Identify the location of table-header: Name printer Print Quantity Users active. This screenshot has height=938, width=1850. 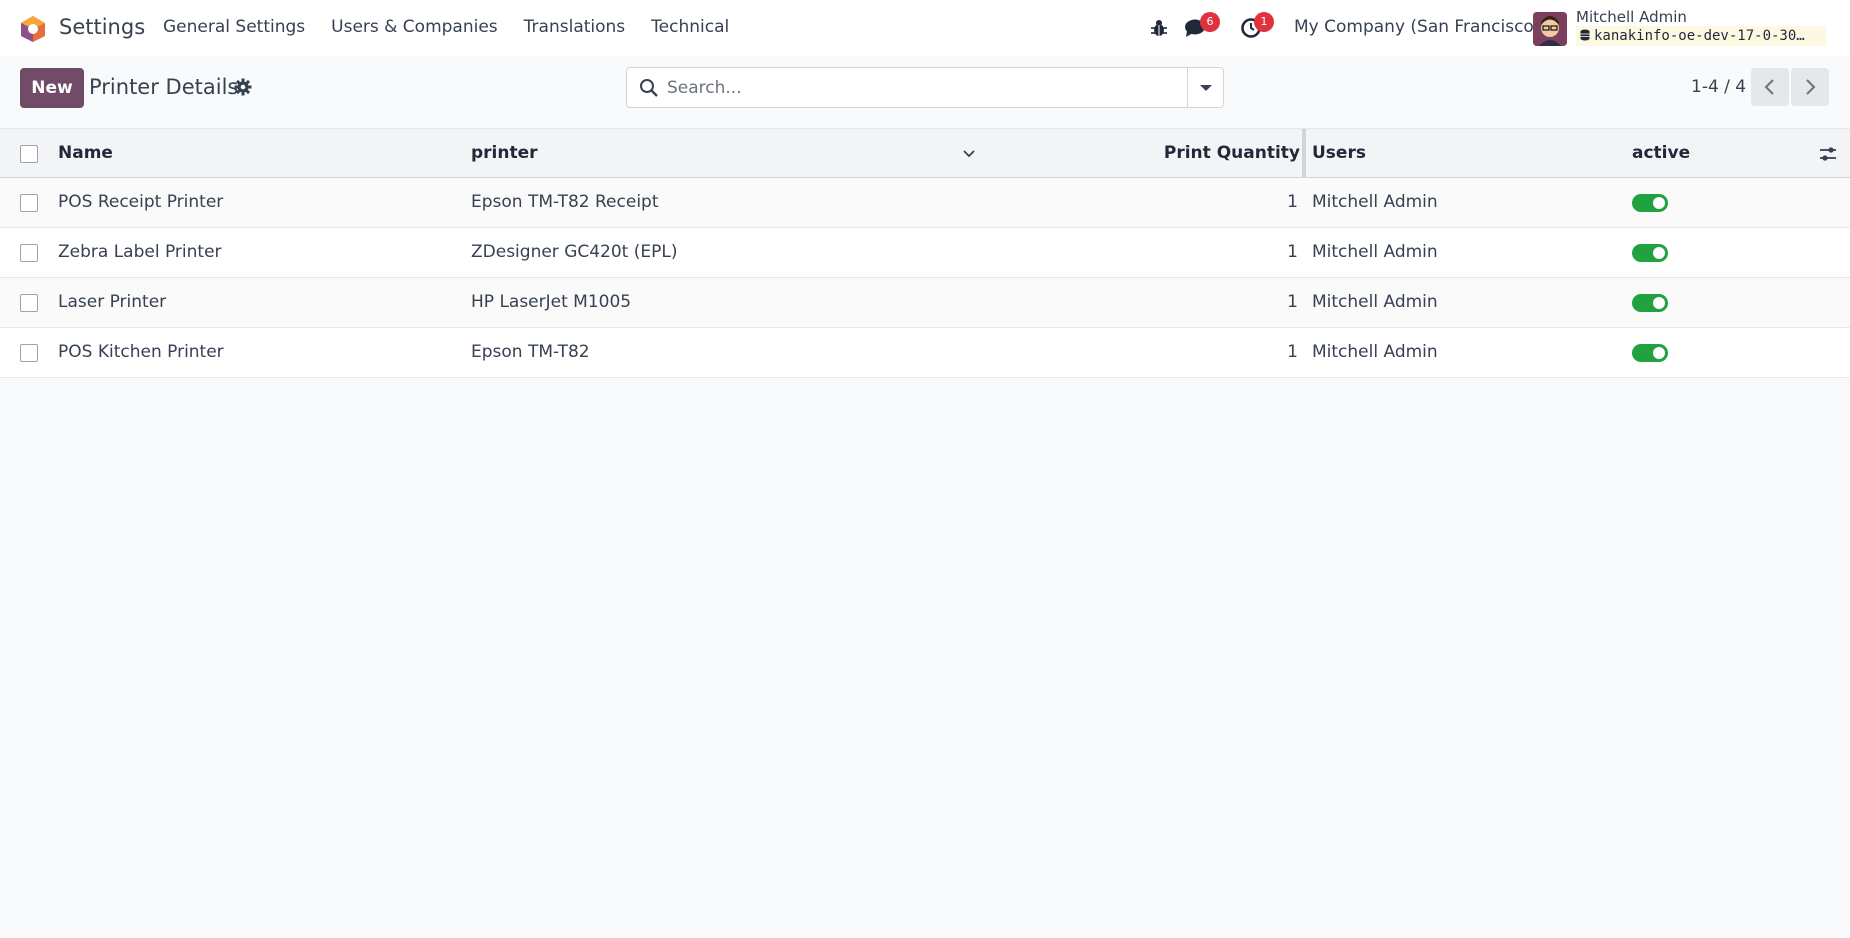
(925, 153).